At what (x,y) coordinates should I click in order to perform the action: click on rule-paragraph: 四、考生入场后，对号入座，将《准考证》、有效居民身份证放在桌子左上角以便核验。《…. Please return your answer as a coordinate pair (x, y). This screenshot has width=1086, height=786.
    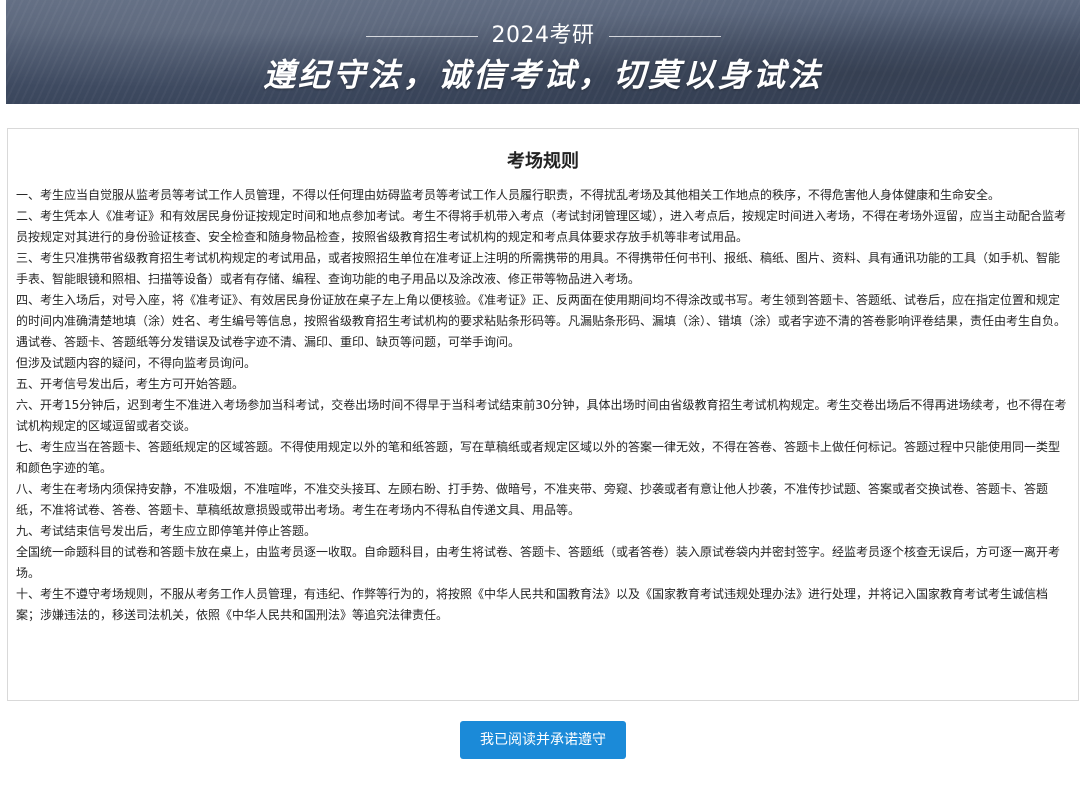
    Looking at the image, I should click on (541, 321).